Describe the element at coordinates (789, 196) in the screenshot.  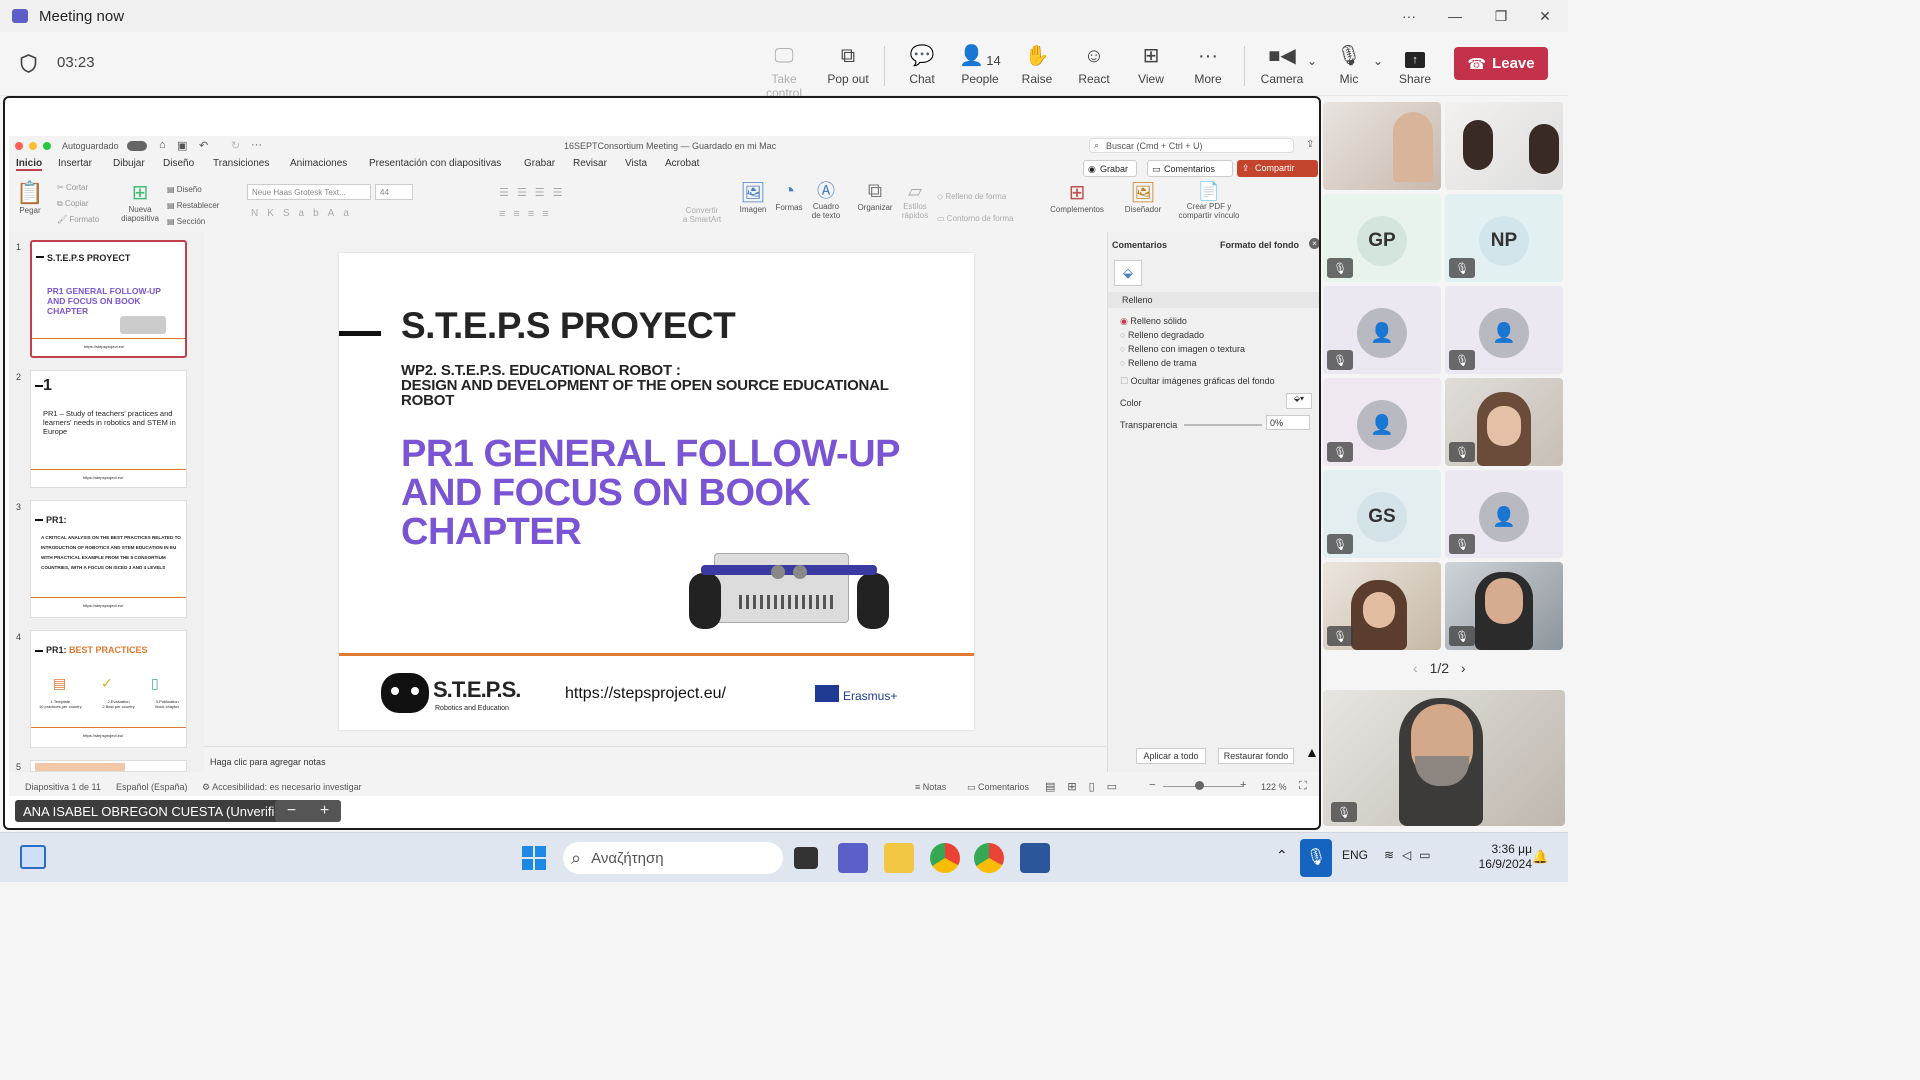
I see `shapes-button: ◔ Formas` at that location.